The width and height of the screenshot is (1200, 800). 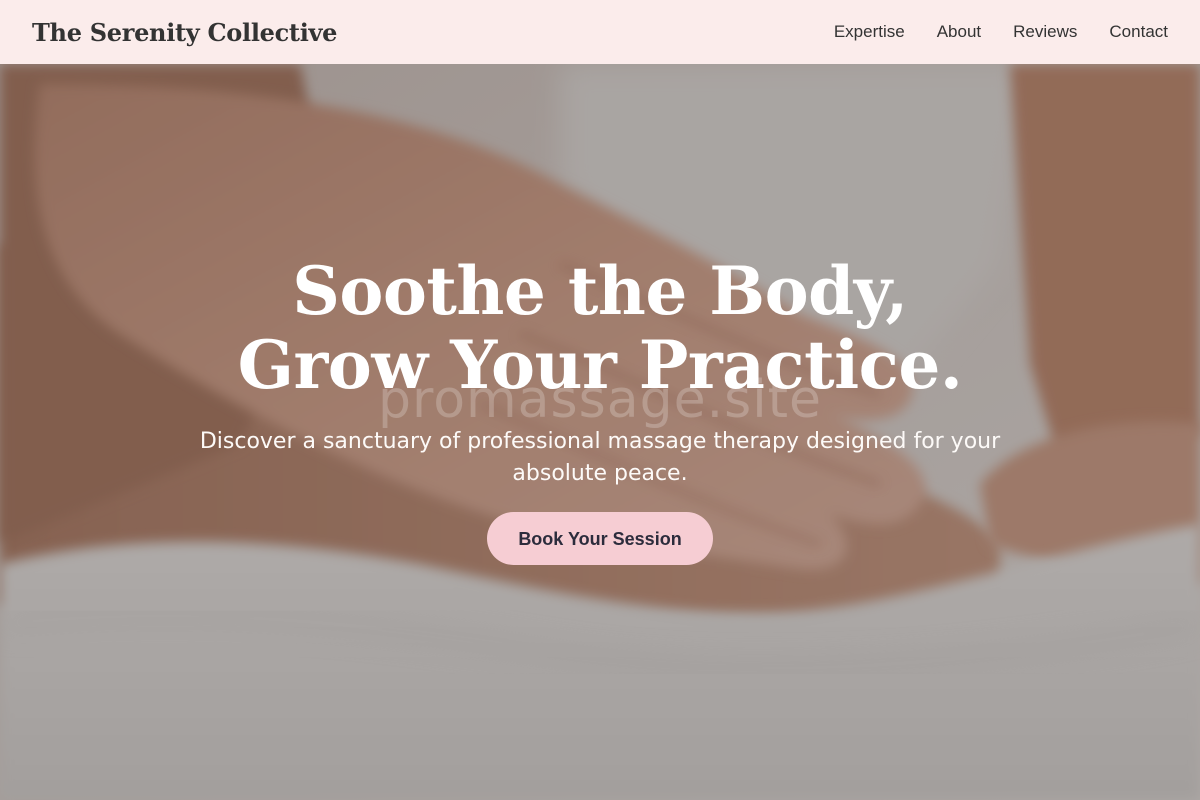 What do you see at coordinates (600, 538) in the screenshot?
I see `book-session-button: Book Your Session` at bounding box center [600, 538].